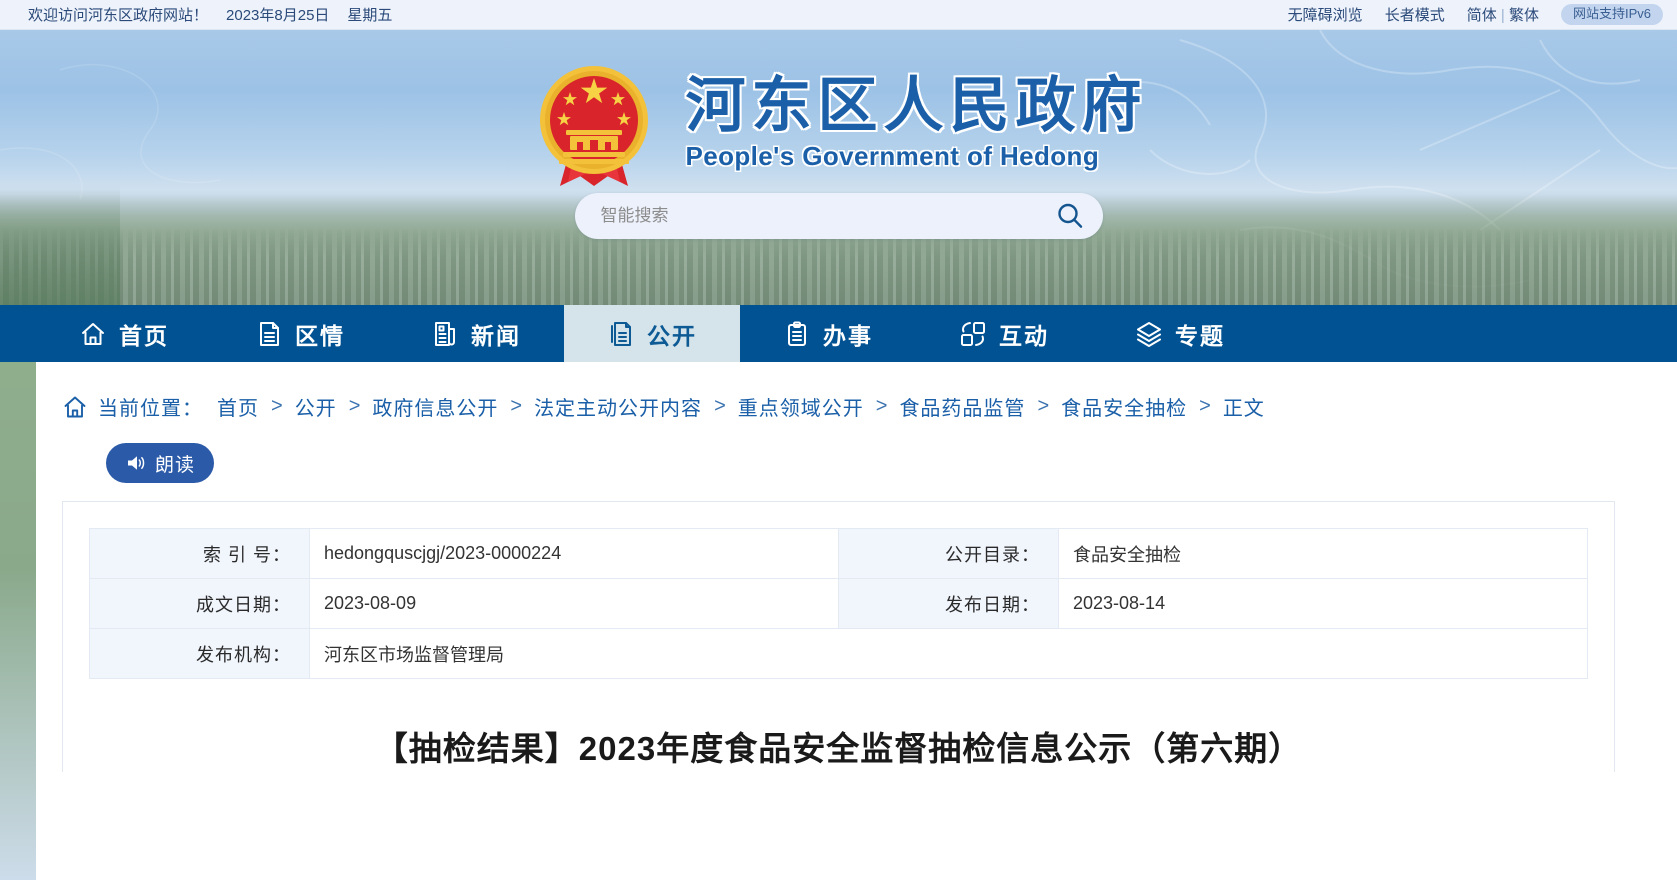 This screenshot has width=1677, height=880. Describe the element at coordinates (118, 15) in the screenshot. I see `welcome-text: 欢迎访问河东区政府网站！` at that location.